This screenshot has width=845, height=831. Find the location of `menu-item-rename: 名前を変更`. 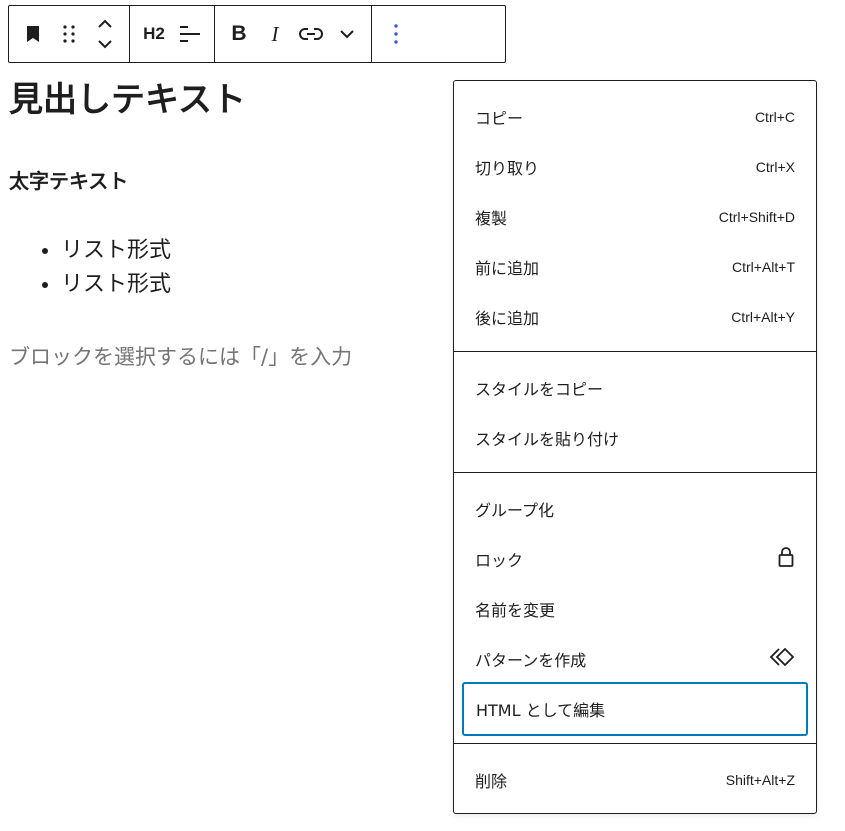

menu-item-rename: 名前を変更 is located at coordinates (635, 609).